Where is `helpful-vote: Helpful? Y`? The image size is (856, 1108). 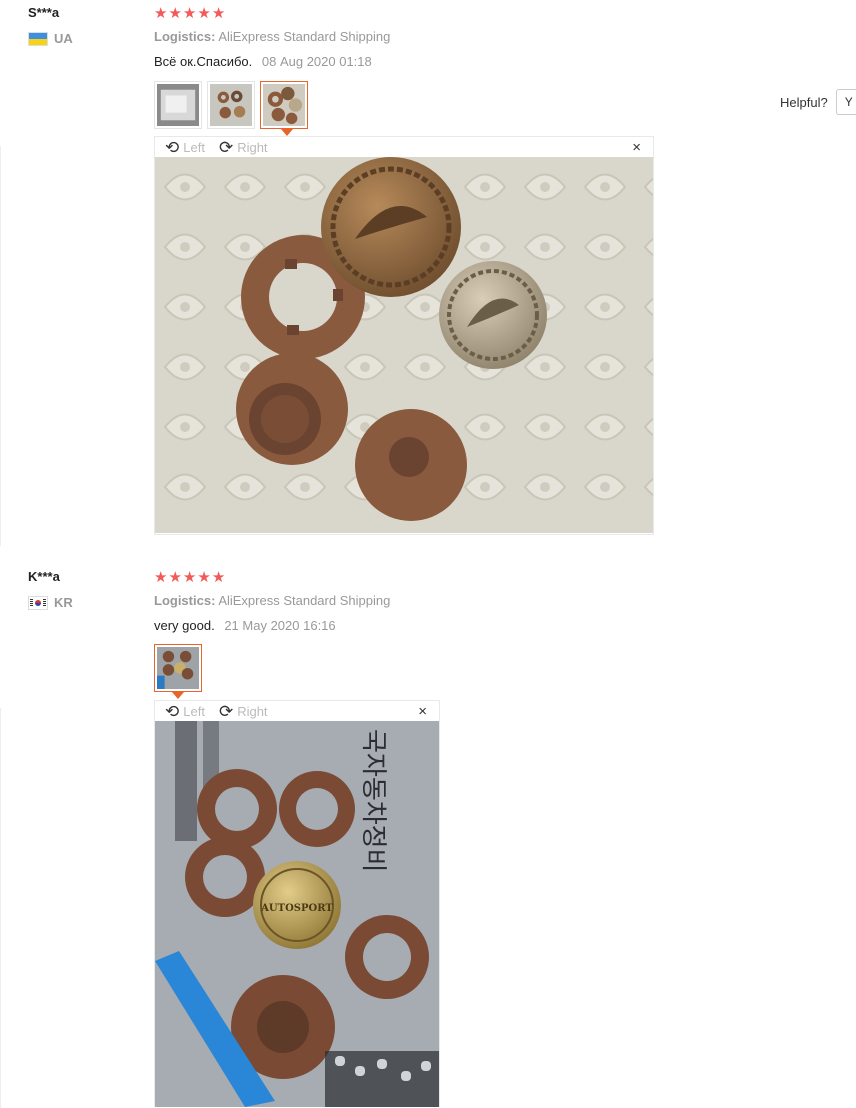 helpful-vote: Helpful? Y is located at coordinates (818, 102).